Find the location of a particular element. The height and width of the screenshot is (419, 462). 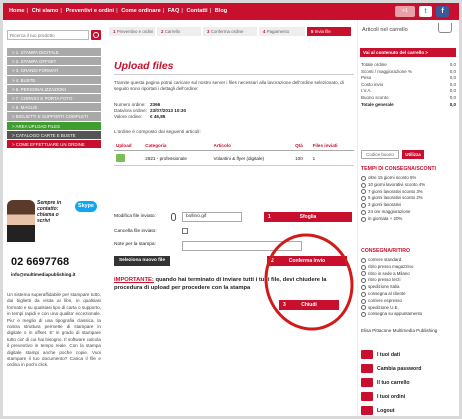

delivery-option: 10 giorni lavorativi sconto 4% is located at coordinates (408, 185).